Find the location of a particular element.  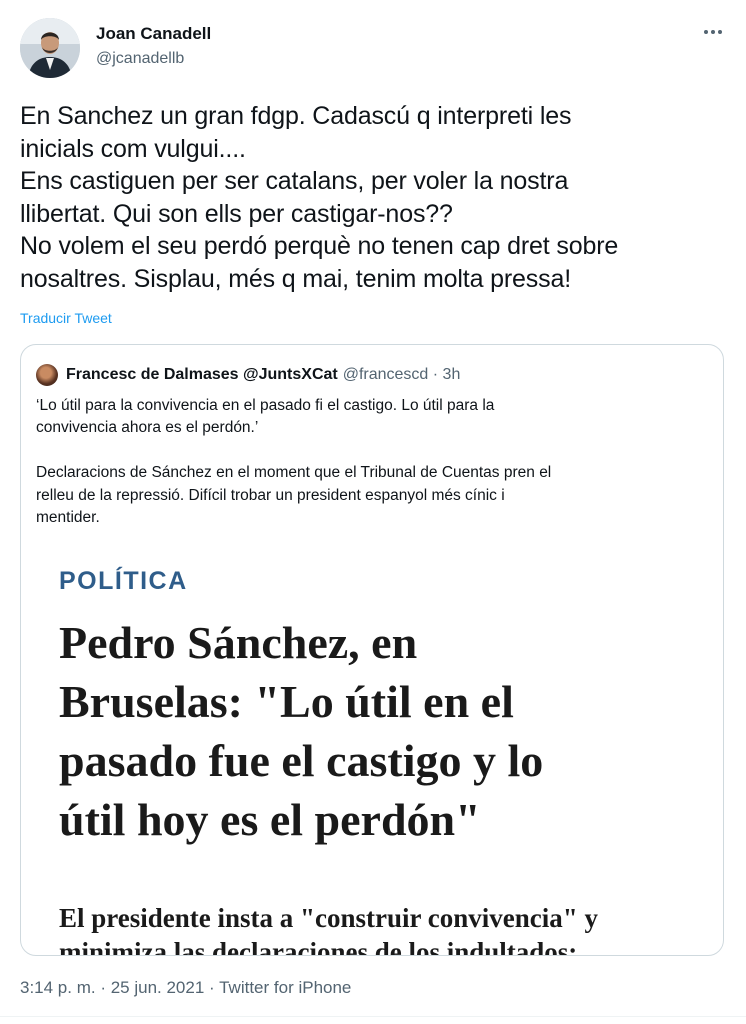

quoted-avatar is located at coordinates (47, 375).